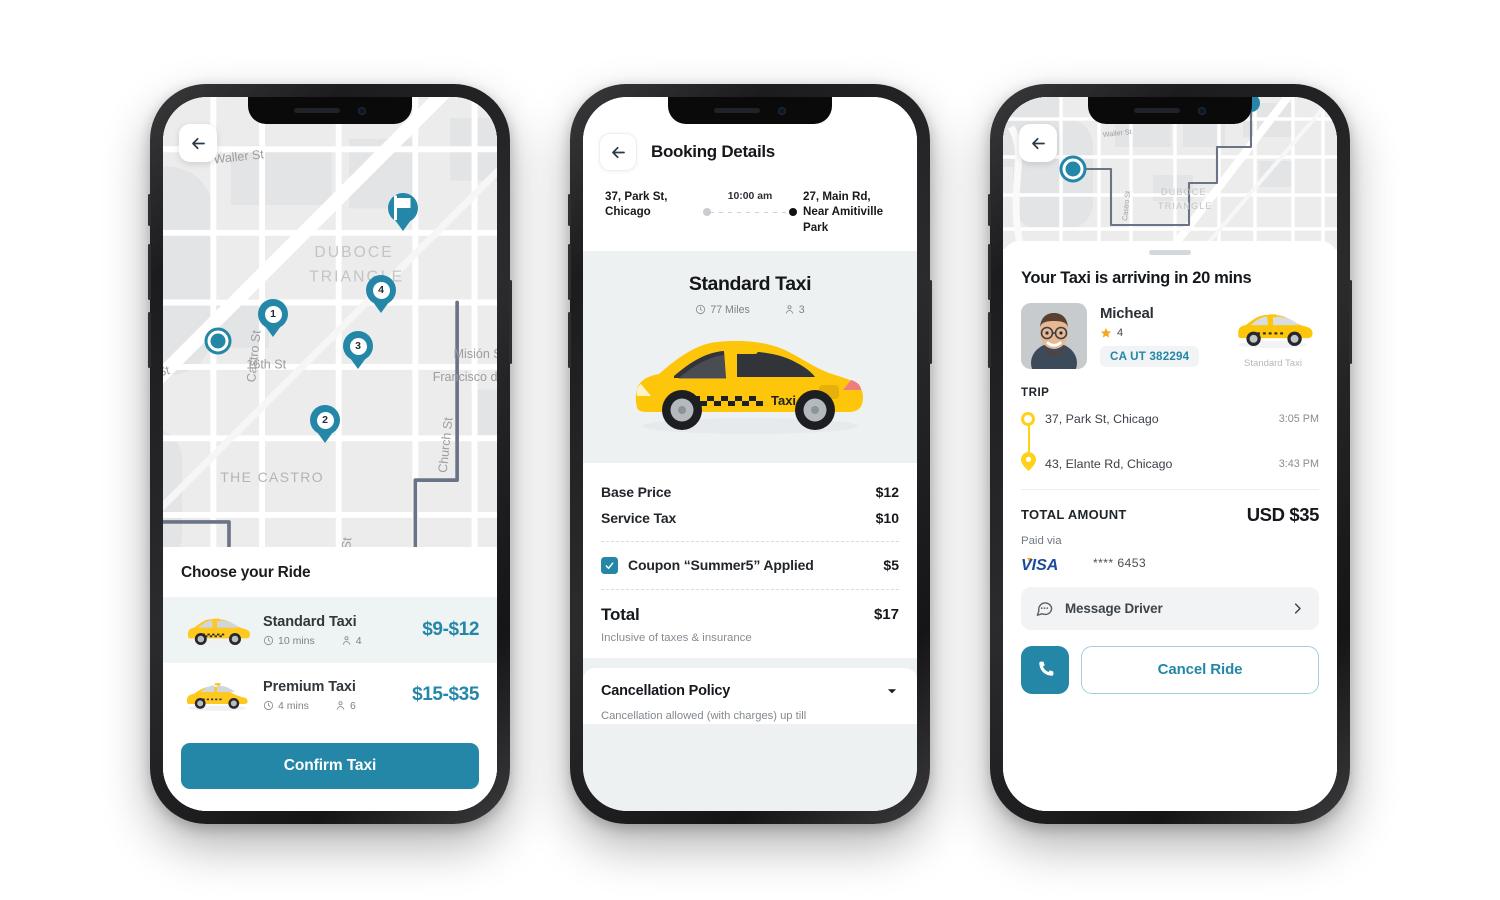 Image resolution: width=1500 pixels, height=900 pixels. I want to click on total-amount-row: TOTAL AMOUNT USD $35, so click(1170, 515).